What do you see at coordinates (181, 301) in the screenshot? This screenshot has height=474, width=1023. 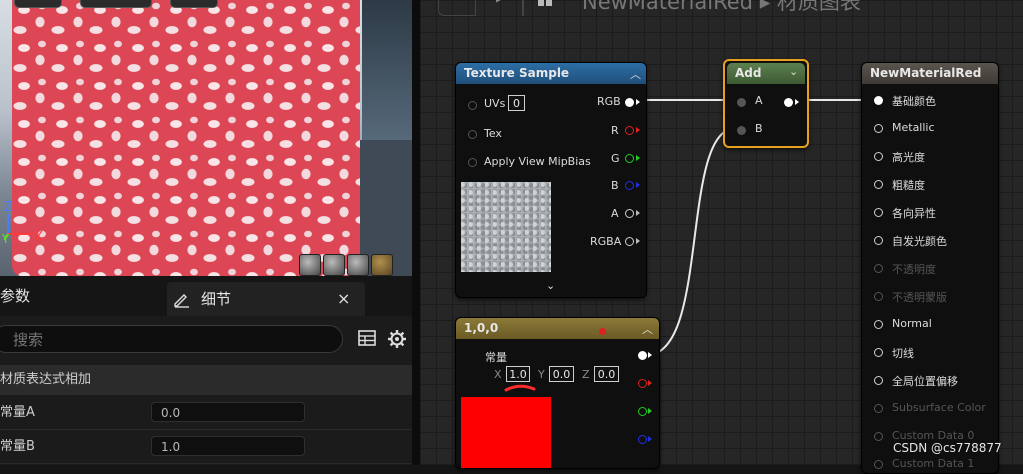 I see `pencil-icon` at bounding box center [181, 301].